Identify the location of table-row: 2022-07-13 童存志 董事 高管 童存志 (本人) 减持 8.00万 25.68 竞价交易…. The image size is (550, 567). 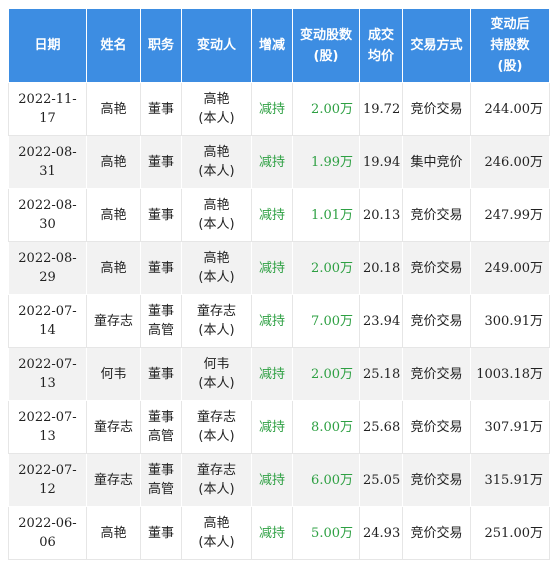
(279, 427).